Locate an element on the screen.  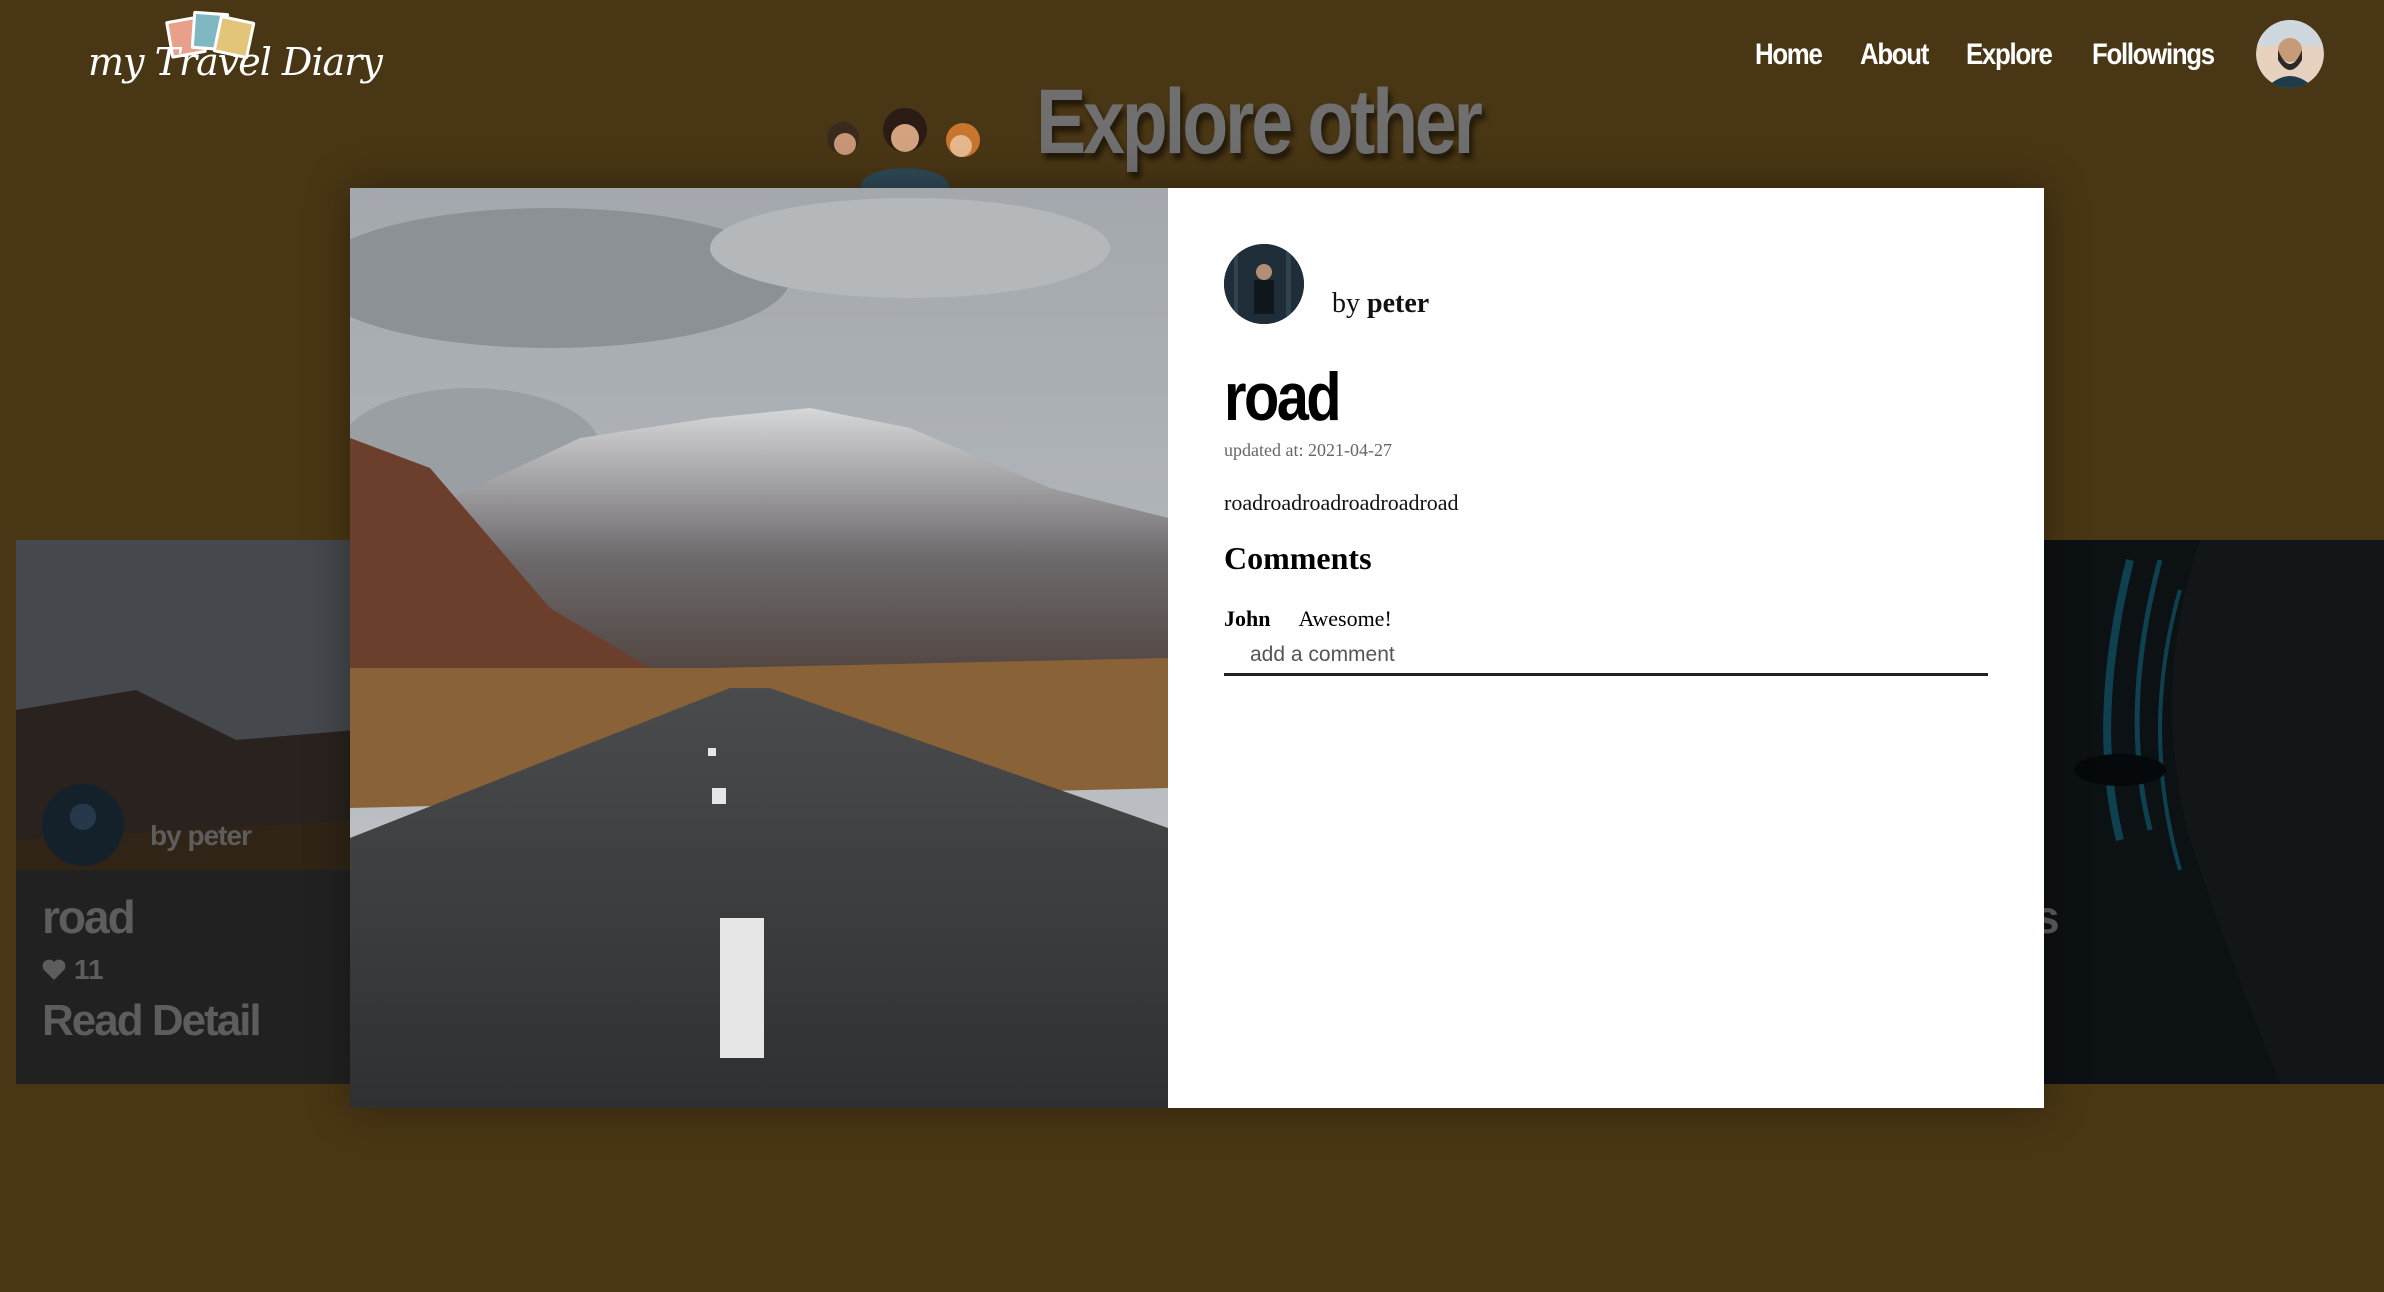
post-title: road is located at coordinates (1283, 397).